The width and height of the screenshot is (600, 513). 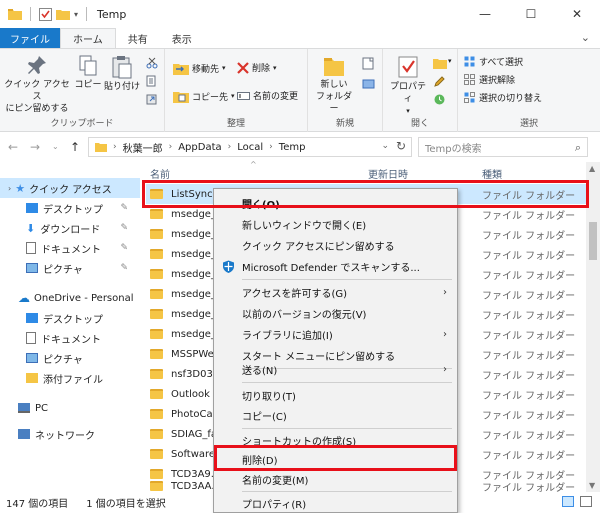 What do you see at coordinates (408, 86) in the screenshot?
I see `properties-ribbon-button: プロパティ ▾` at bounding box center [408, 86].